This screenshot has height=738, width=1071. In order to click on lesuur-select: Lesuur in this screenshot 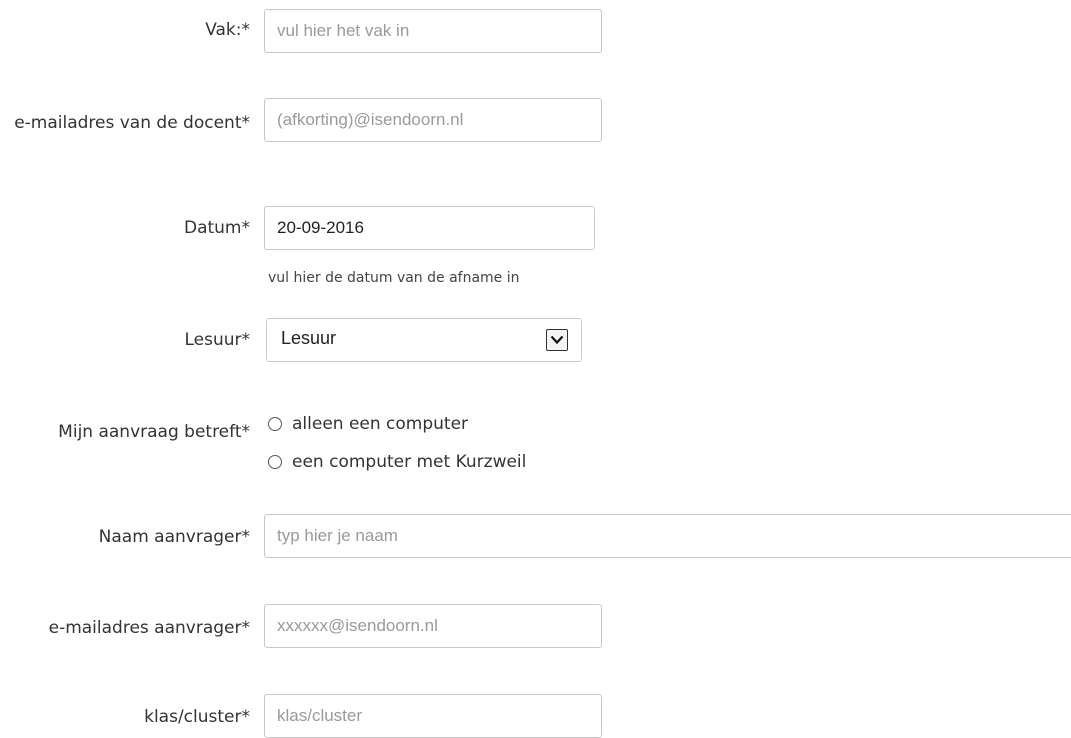, I will do `click(424, 340)`.